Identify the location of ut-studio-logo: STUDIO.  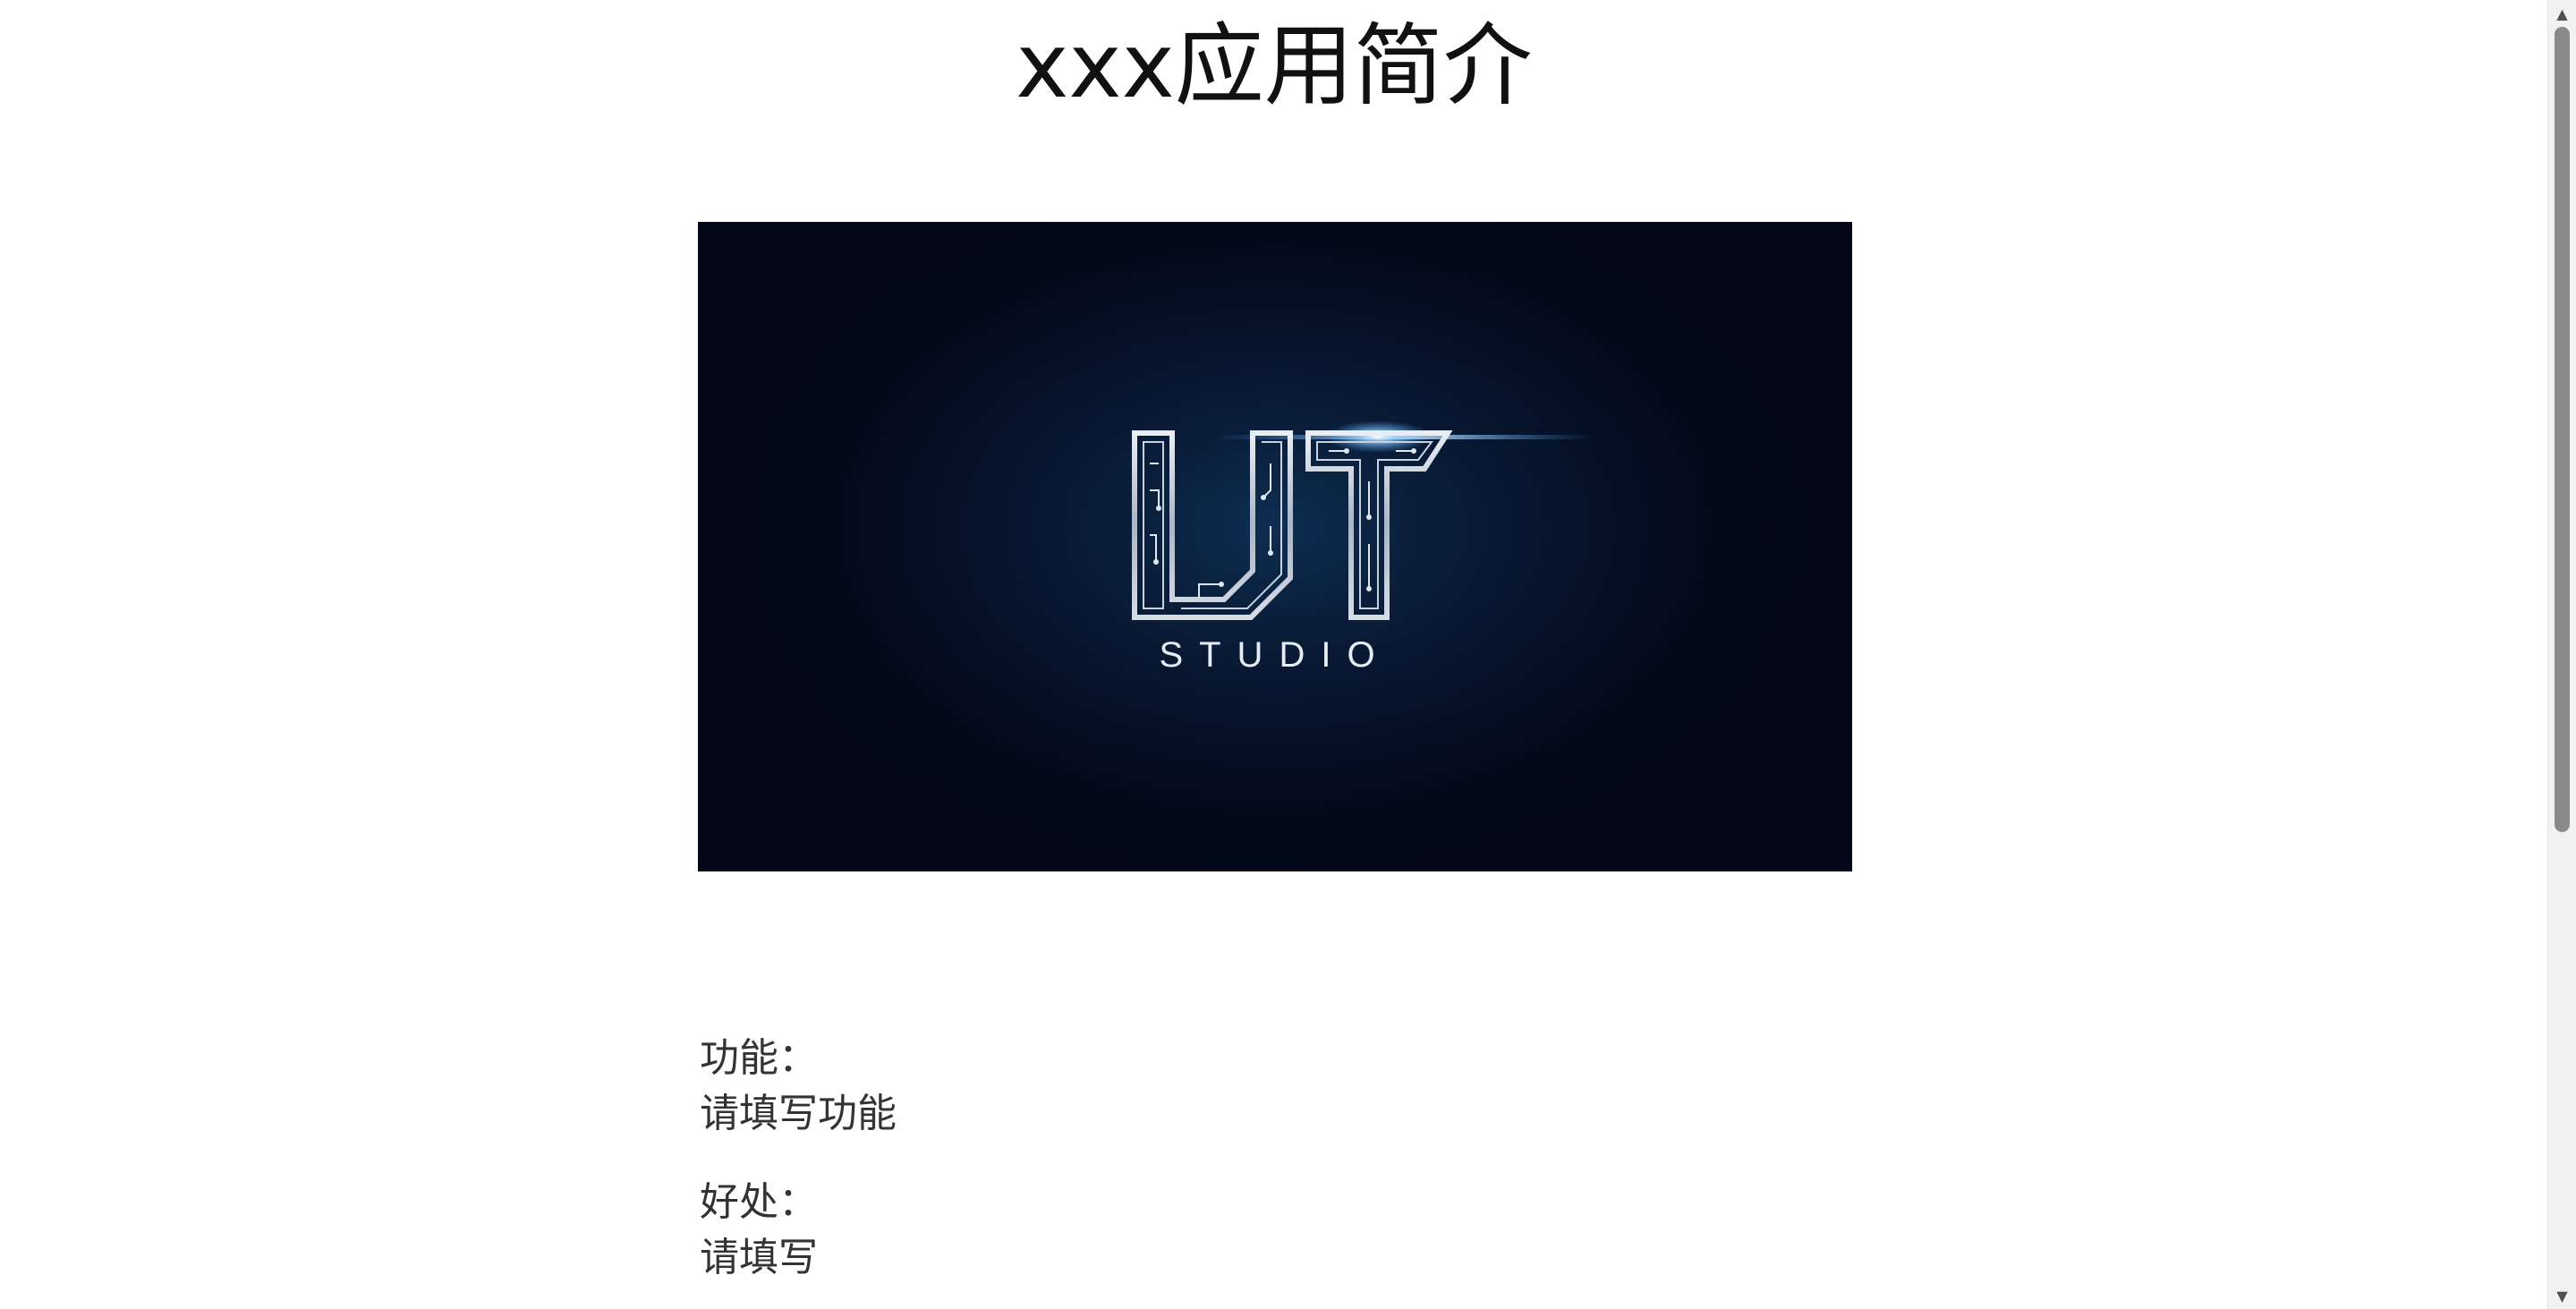
(1362, 548).